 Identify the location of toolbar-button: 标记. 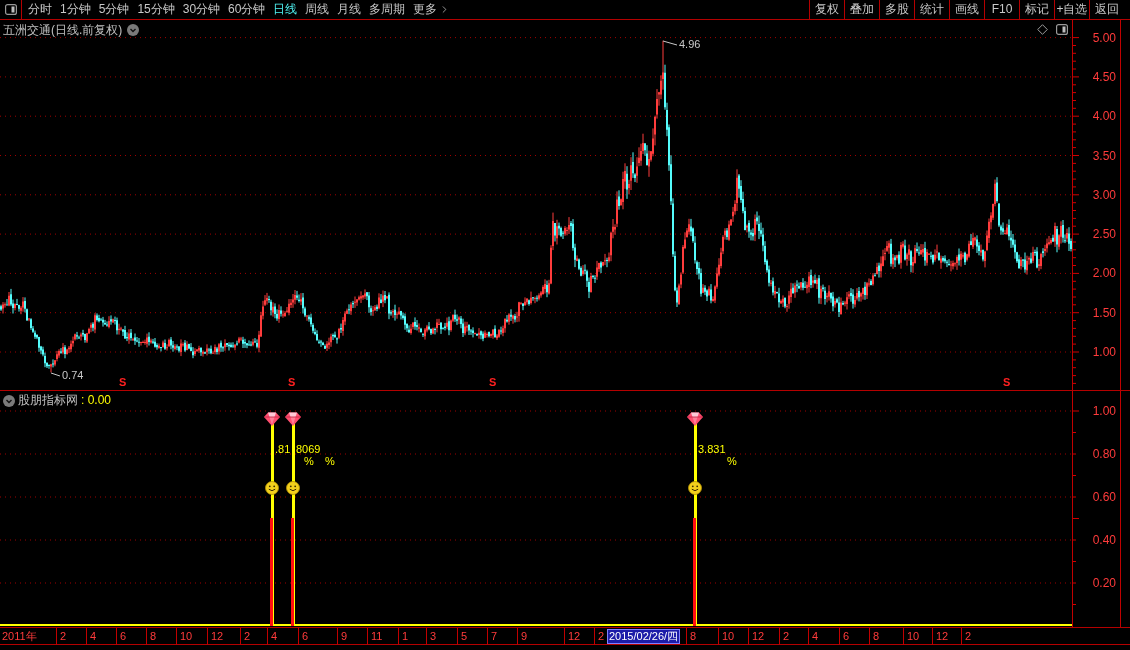
(1036, 9).